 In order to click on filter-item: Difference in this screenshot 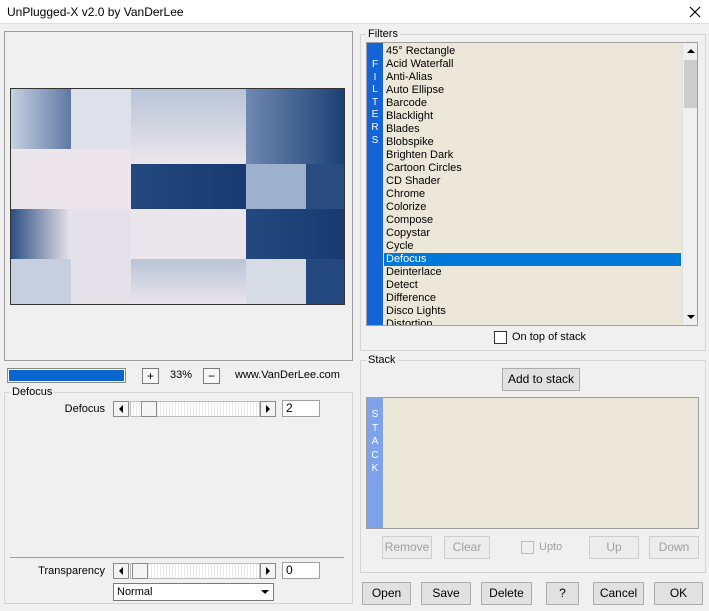, I will do `click(532, 298)`.